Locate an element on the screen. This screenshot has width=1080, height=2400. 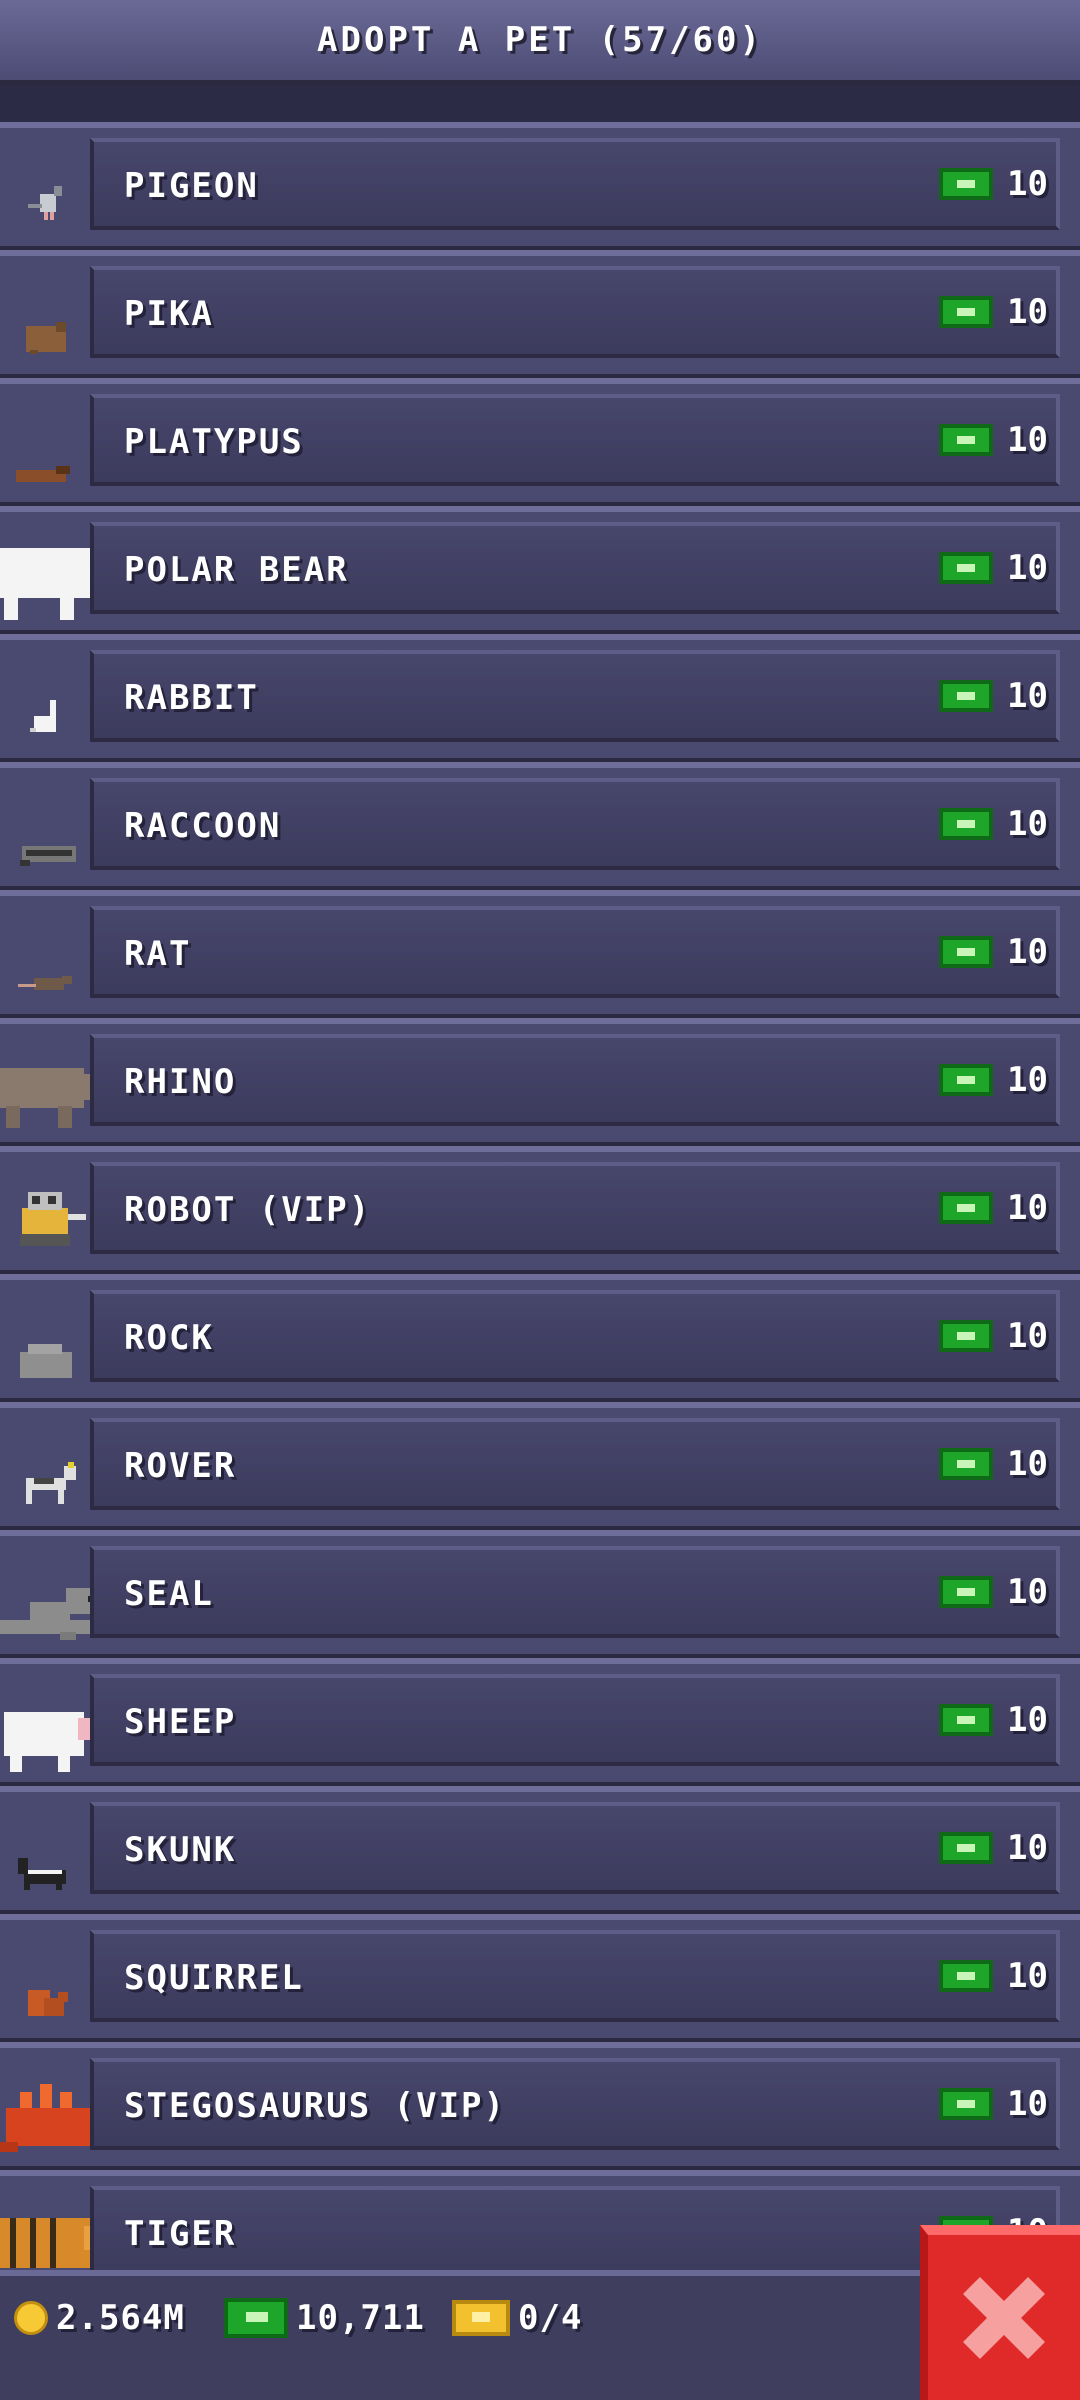
pet-card: RACCOON 10 is located at coordinates (575, 824).